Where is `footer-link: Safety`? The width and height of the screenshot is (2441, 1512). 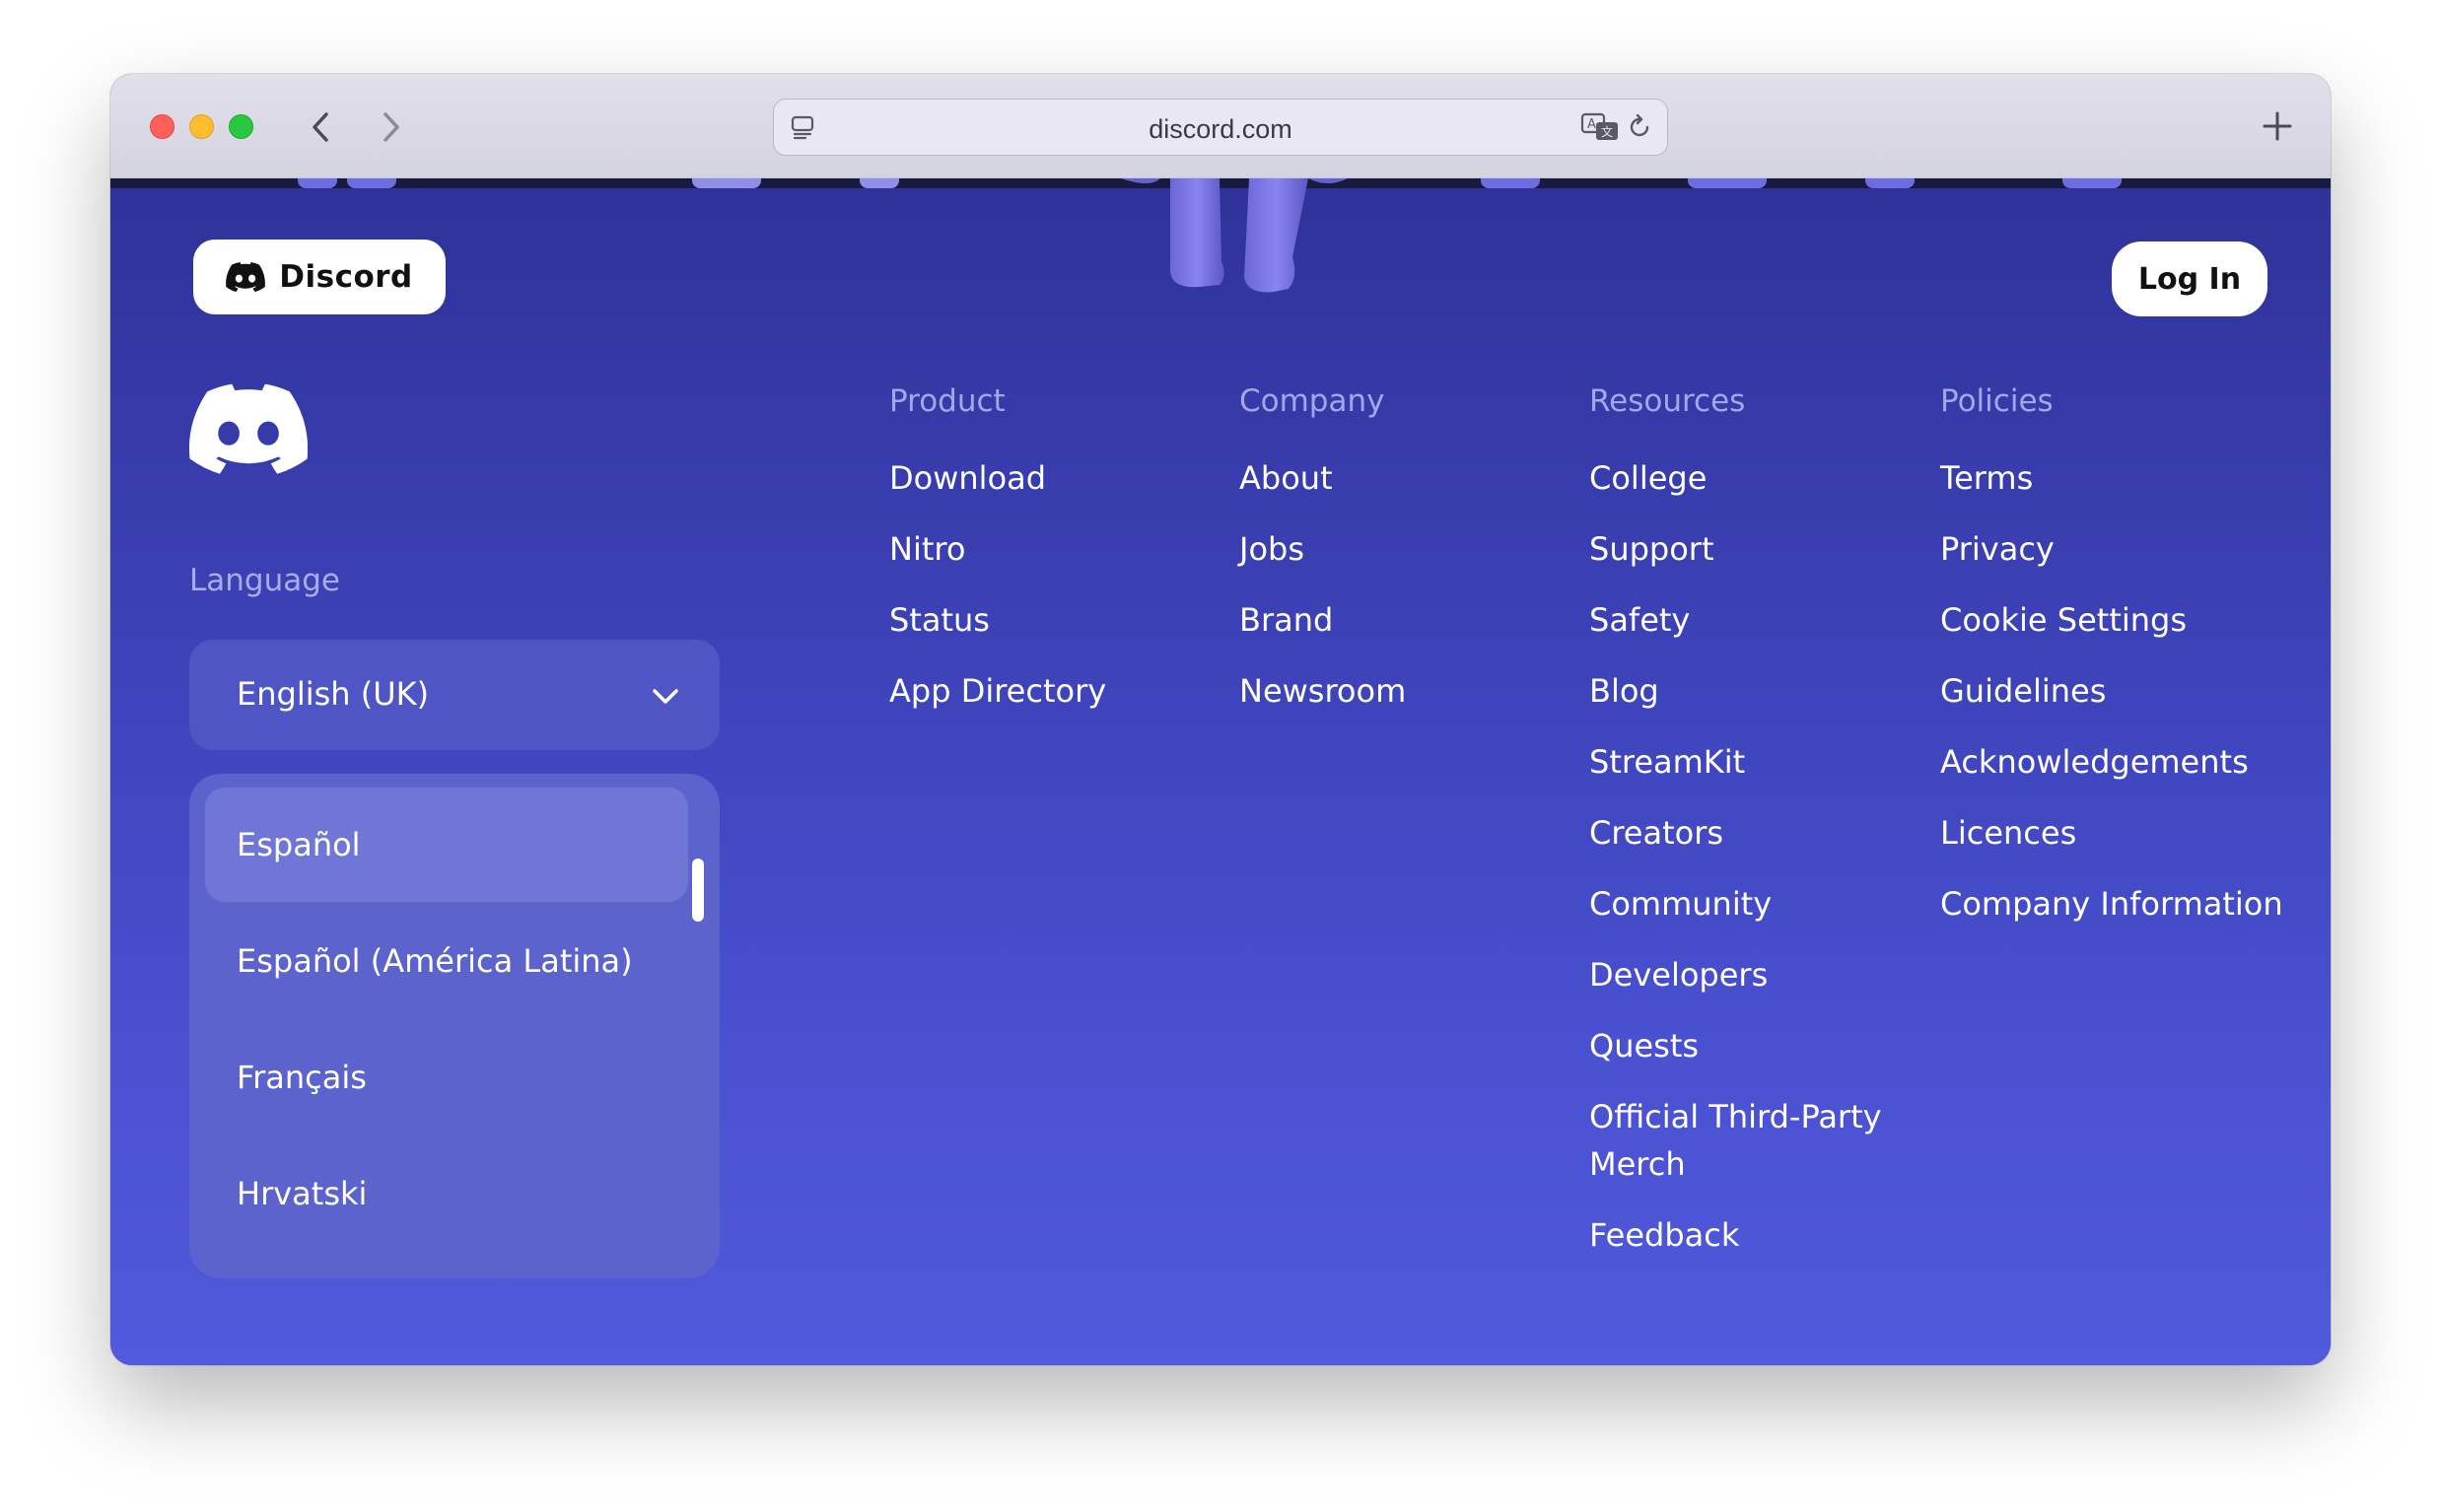
footer-link: Safety is located at coordinates (1747, 620).